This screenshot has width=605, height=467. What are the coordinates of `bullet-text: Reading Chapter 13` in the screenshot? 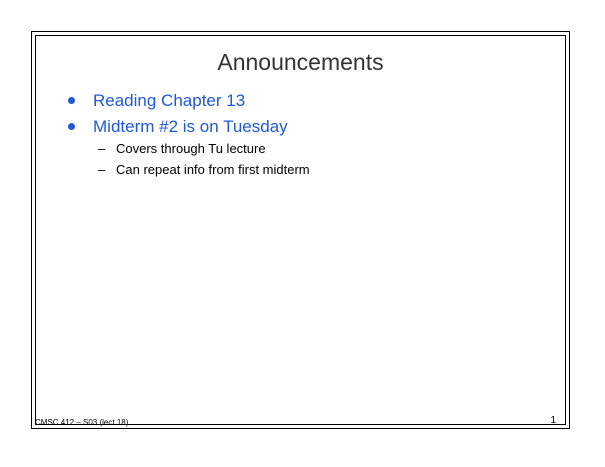 It's located at (169, 100).